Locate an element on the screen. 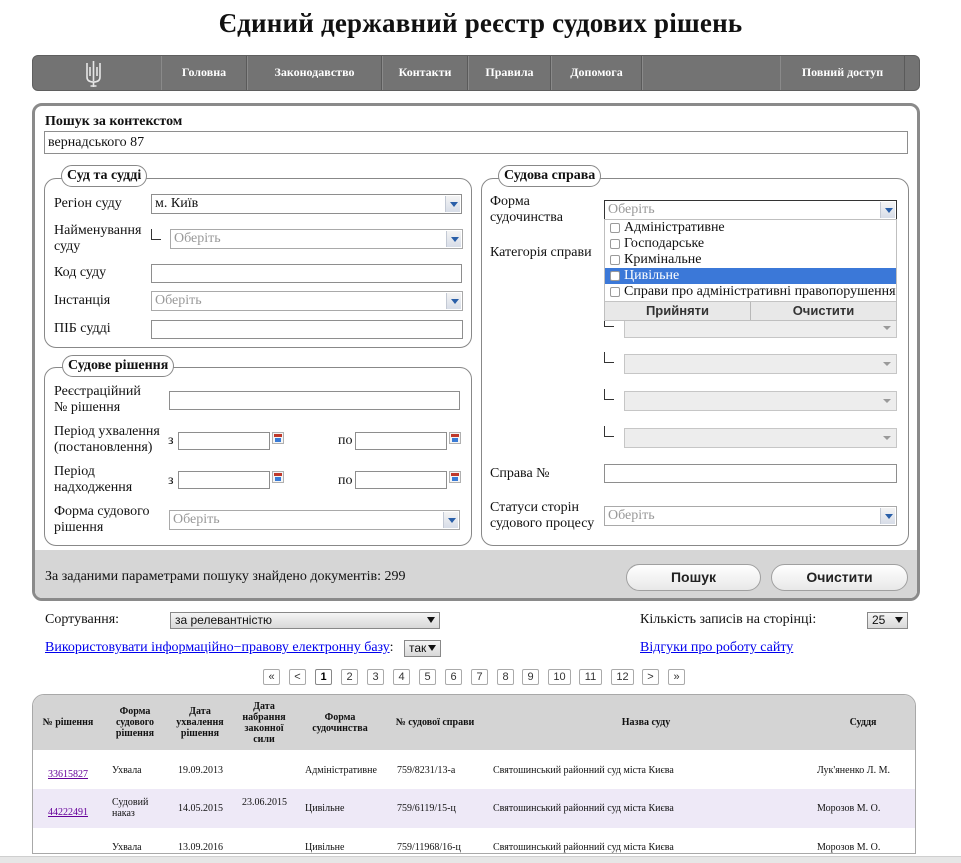  court-name-cell: Святошинський районний суд міста Києва is located at coordinates (583, 770).